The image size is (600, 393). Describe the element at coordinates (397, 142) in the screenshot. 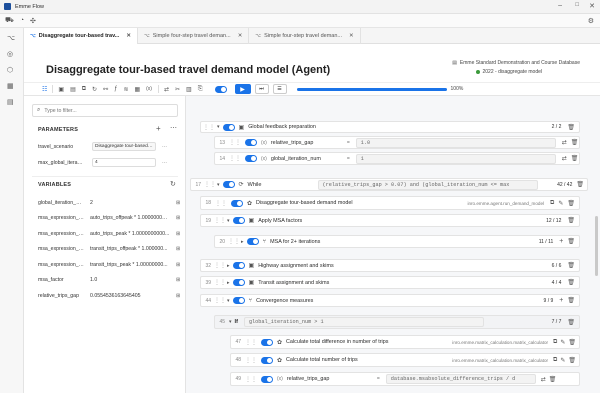

I see `variable-step-row: 13 ⋮⋮ (x) relative_trips_gap = 1.0 ⇄ 🗑` at that location.